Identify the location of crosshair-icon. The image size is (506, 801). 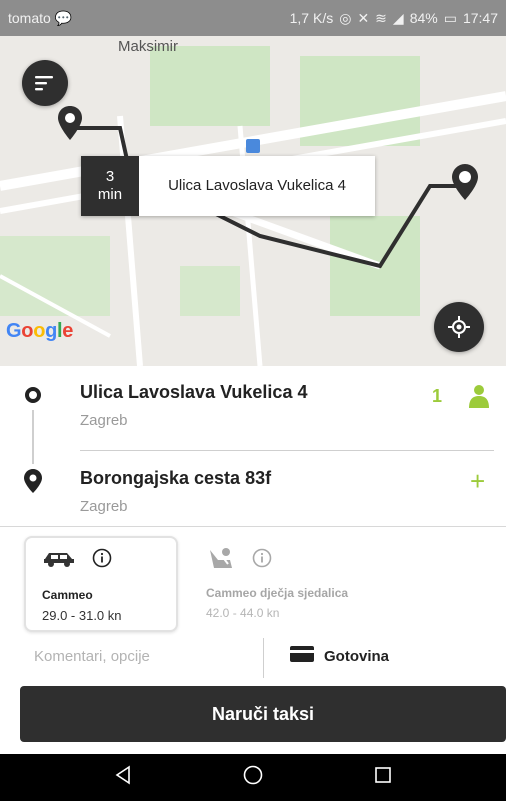
(459, 327).